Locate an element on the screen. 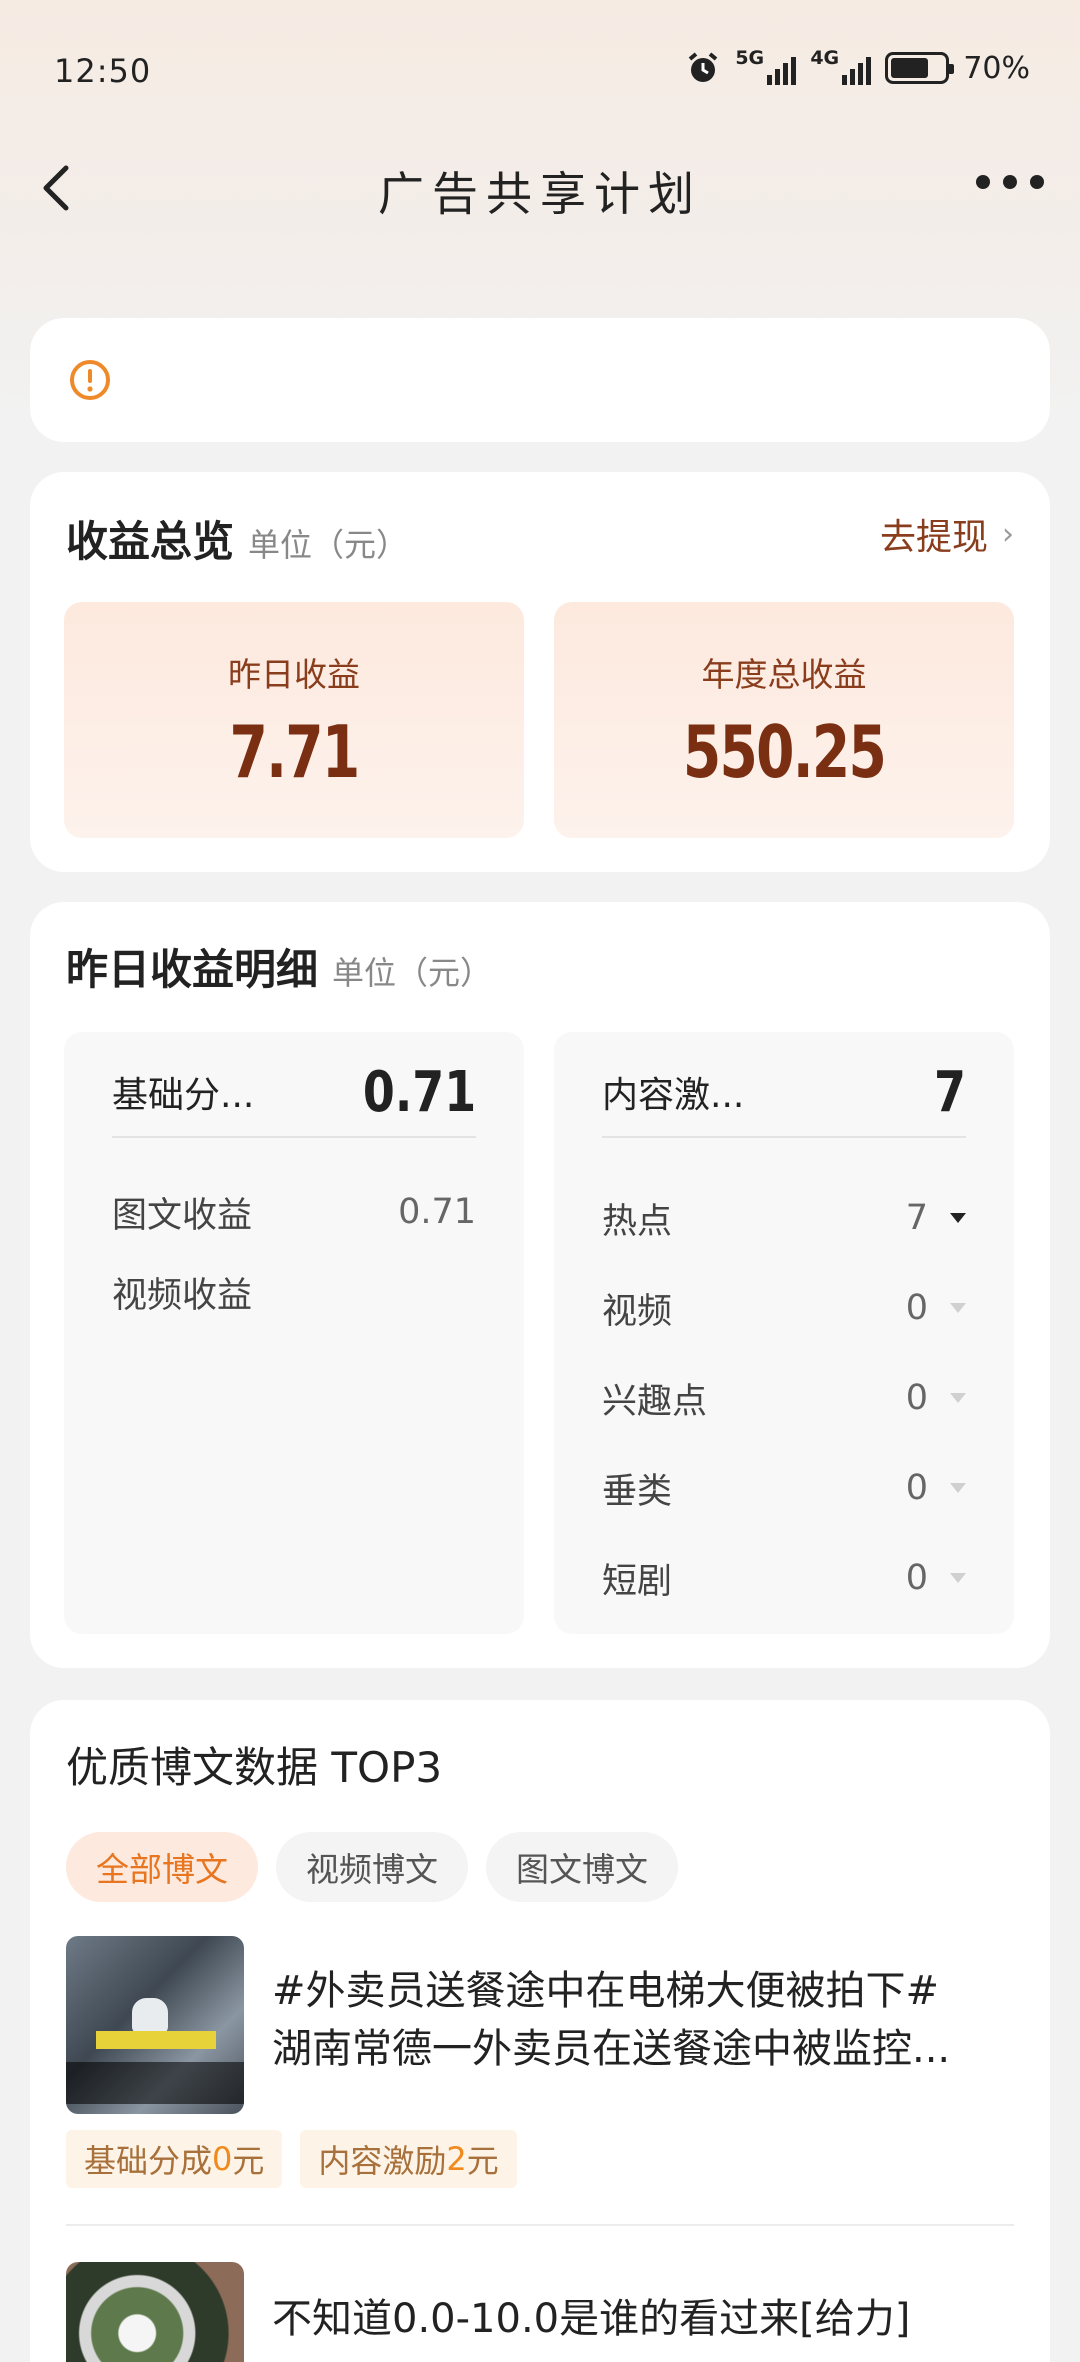 Image resolution: width=1080 pixels, height=2362 pixels. yesterday-earnings-label: 昨日收益 is located at coordinates (294, 674).